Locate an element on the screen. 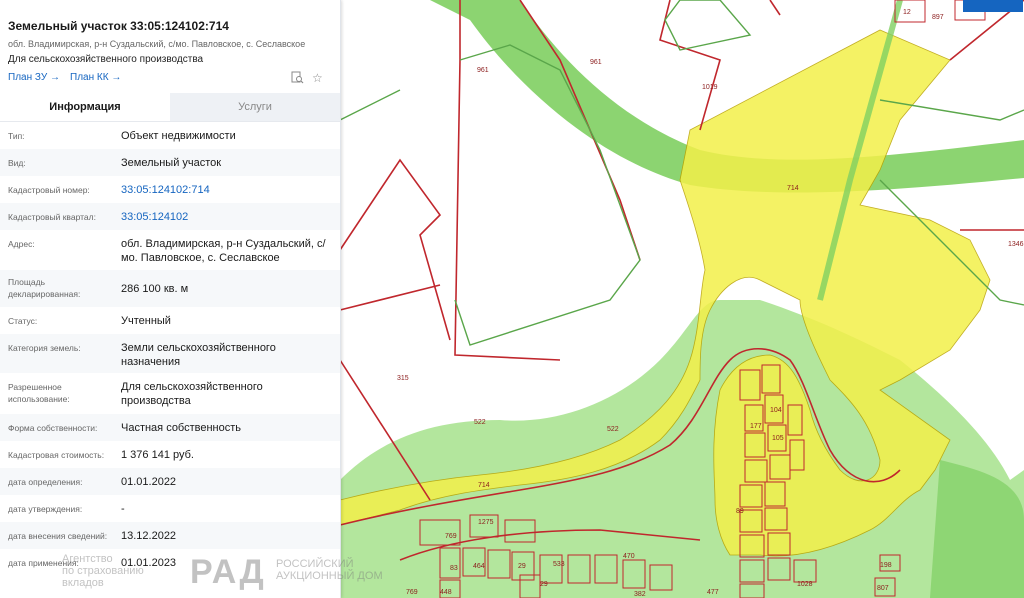 The width and height of the screenshot is (1024, 598). attr-label: дата утверждения: is located at coordinates (45, 509).